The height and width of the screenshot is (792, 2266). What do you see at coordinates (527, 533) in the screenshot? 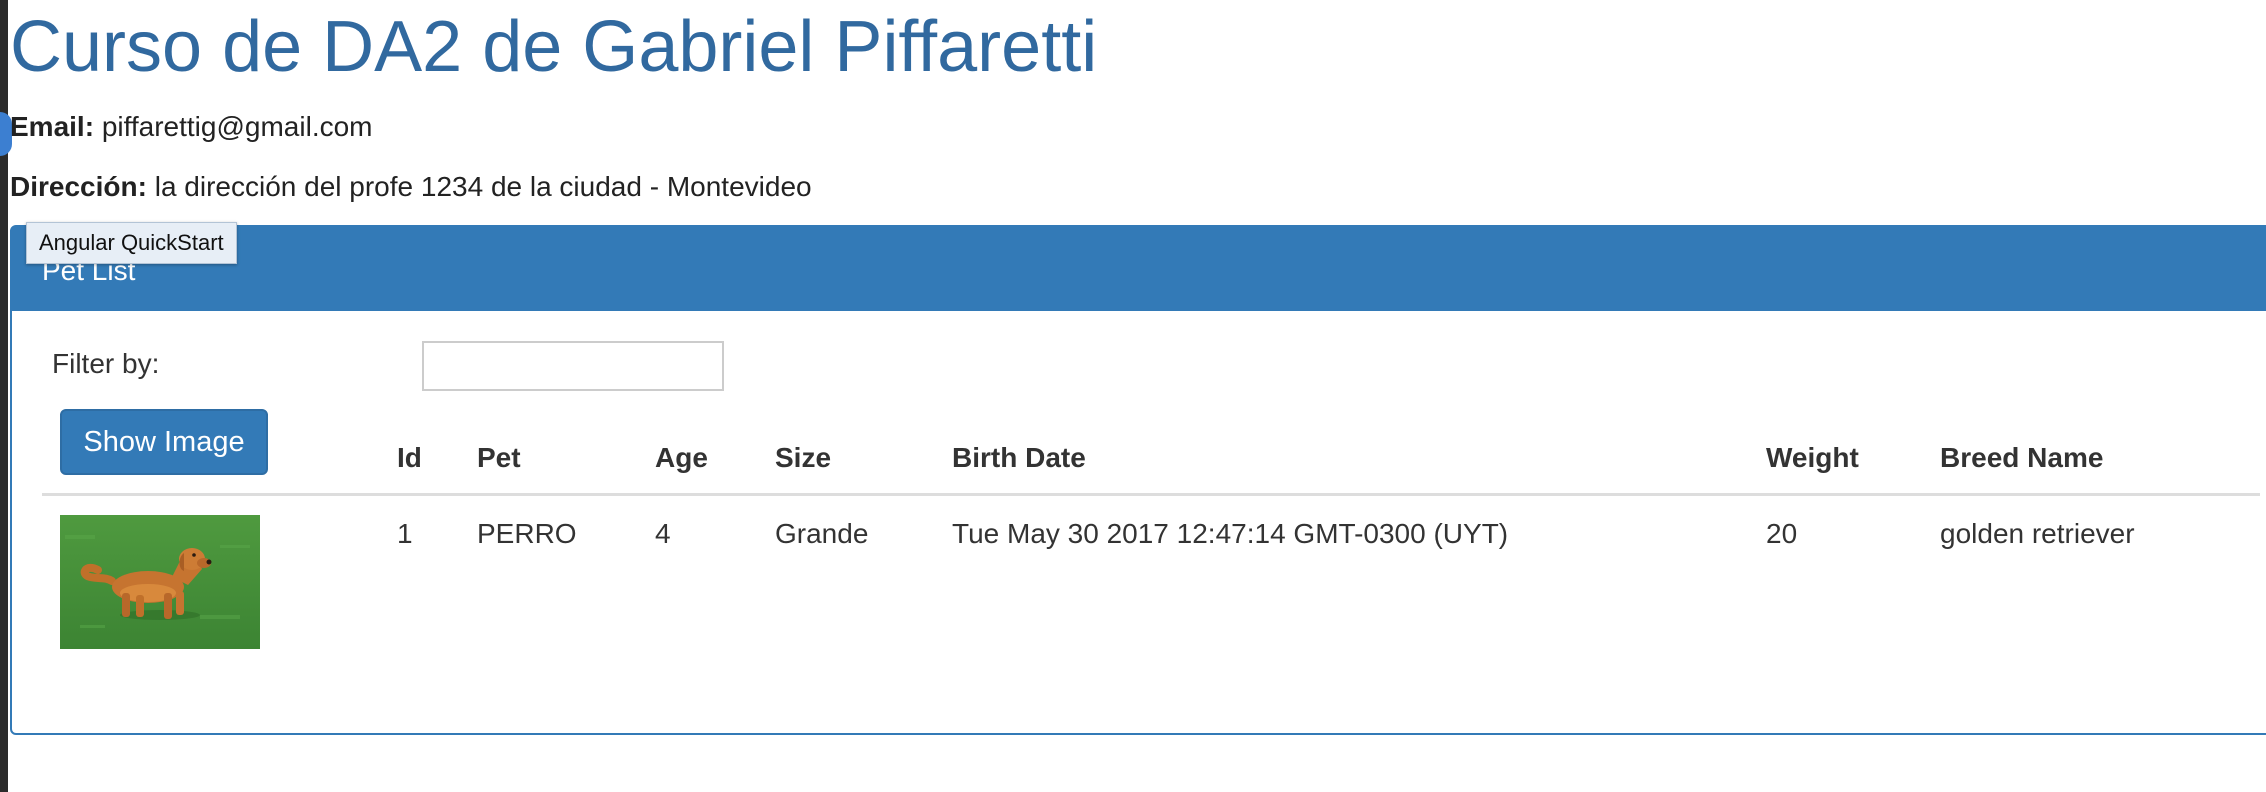
I see `cell-pet: PERRO` at bounding box center [527, 533].